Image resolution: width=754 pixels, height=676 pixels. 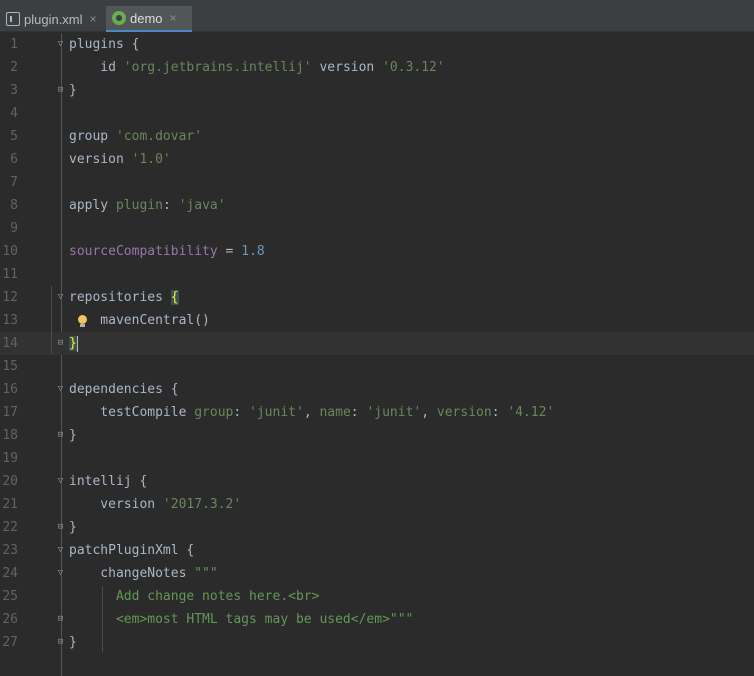 What do you see at coordinates (136, 136) in the screenshot?
I see `code-line-5: group 'com.dovar'` at bounding box center [136, 136].